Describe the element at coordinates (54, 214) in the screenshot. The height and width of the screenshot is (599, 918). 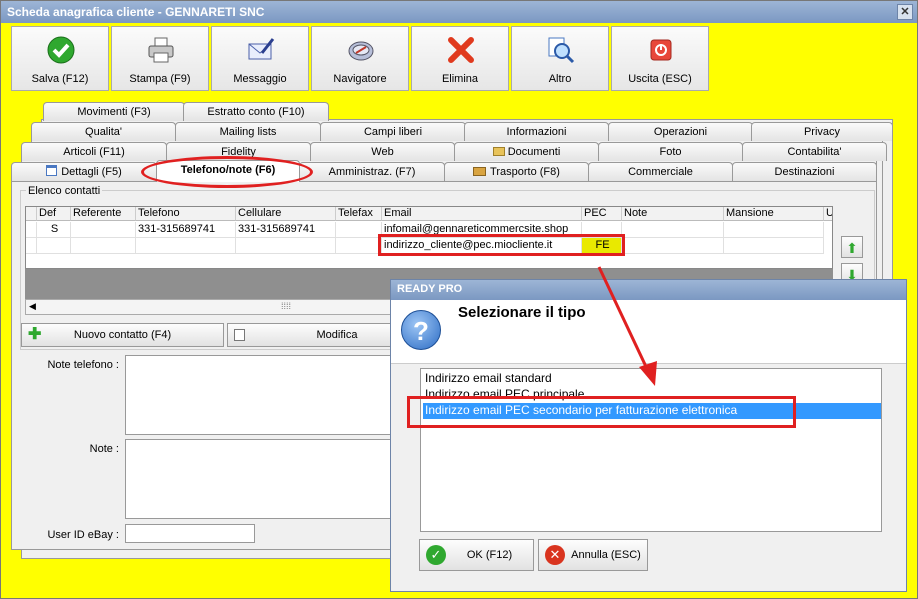
I see `col-def: Def` at that location.